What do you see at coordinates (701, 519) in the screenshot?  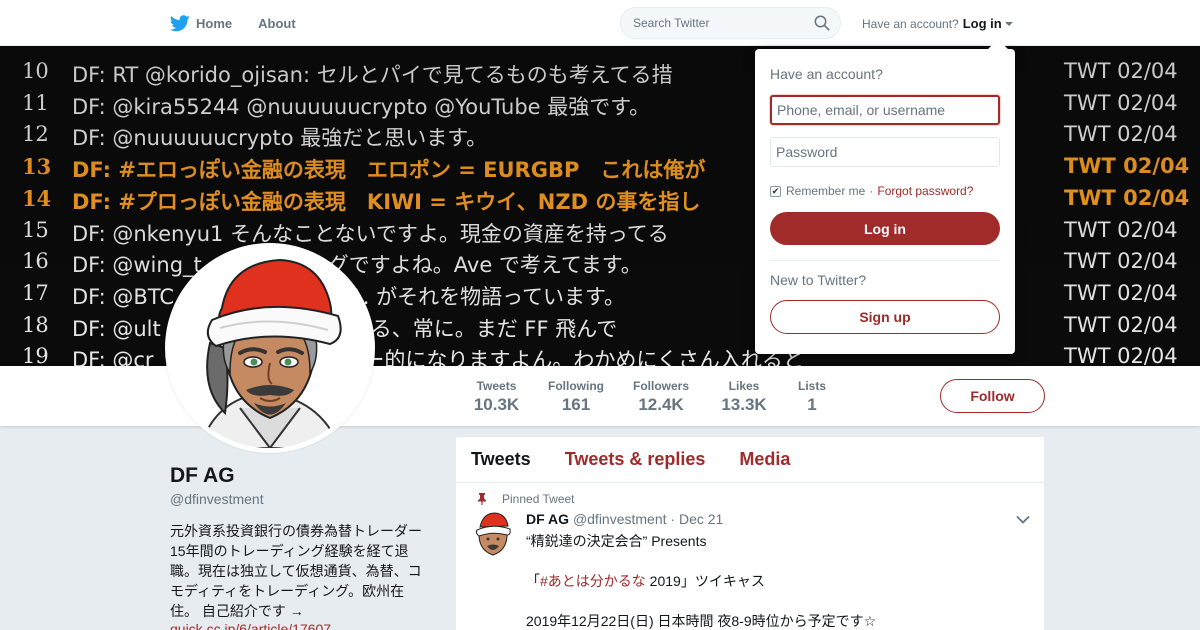 I see `tweet-date: Dec 21` at bounding box center [701, 519].